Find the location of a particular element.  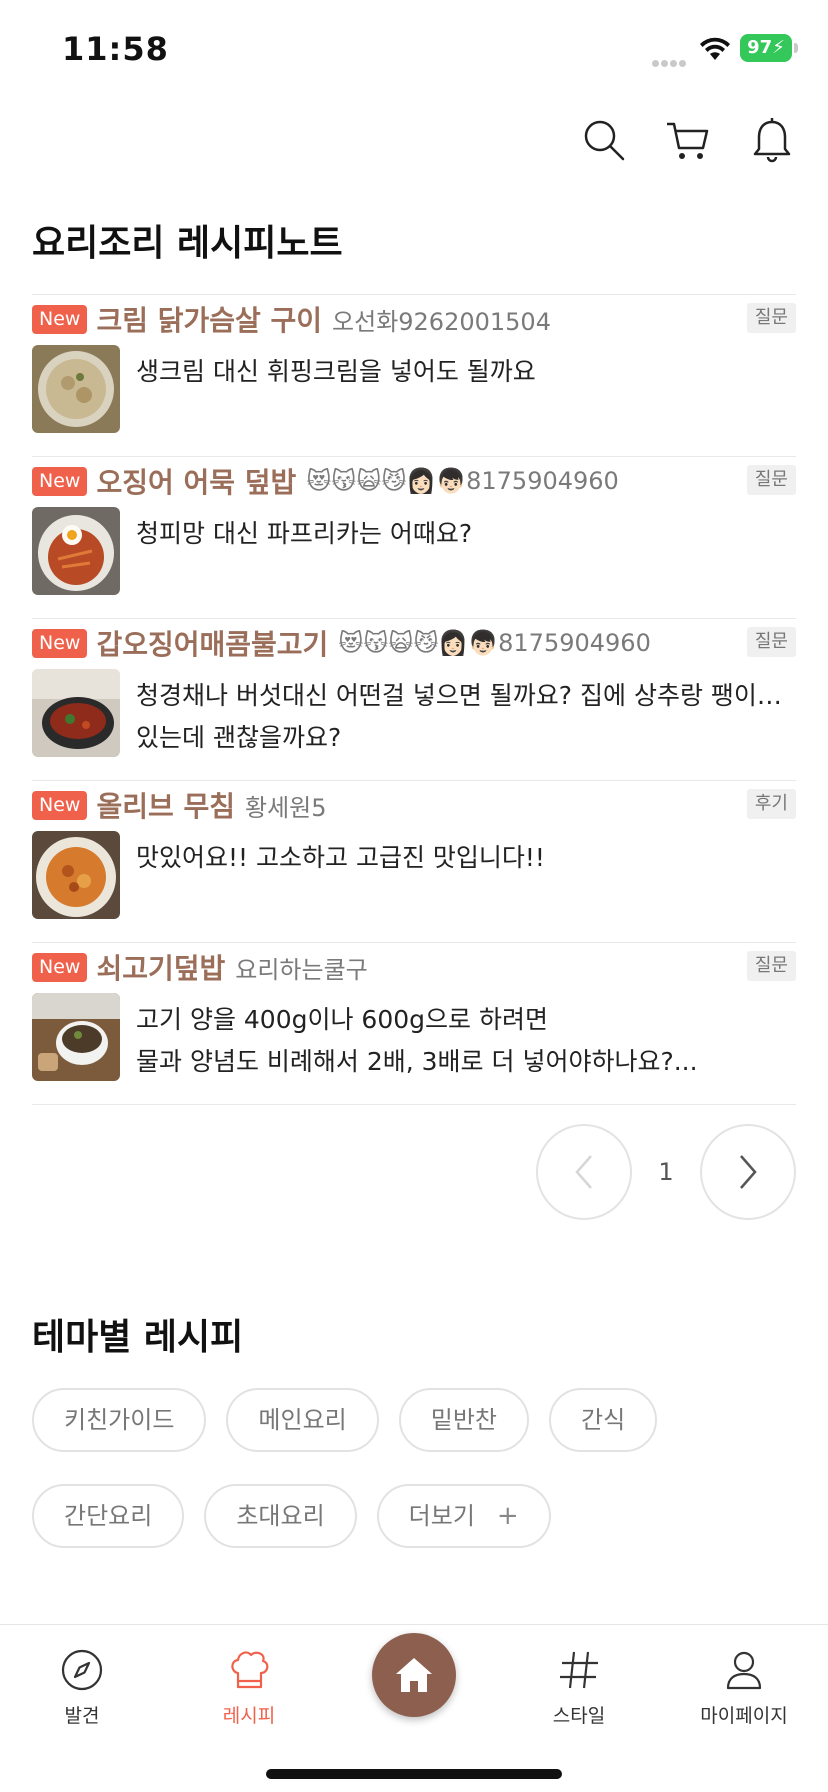

note-line: 있는데 괜찮을까요? is located at coordinates (239, 737).